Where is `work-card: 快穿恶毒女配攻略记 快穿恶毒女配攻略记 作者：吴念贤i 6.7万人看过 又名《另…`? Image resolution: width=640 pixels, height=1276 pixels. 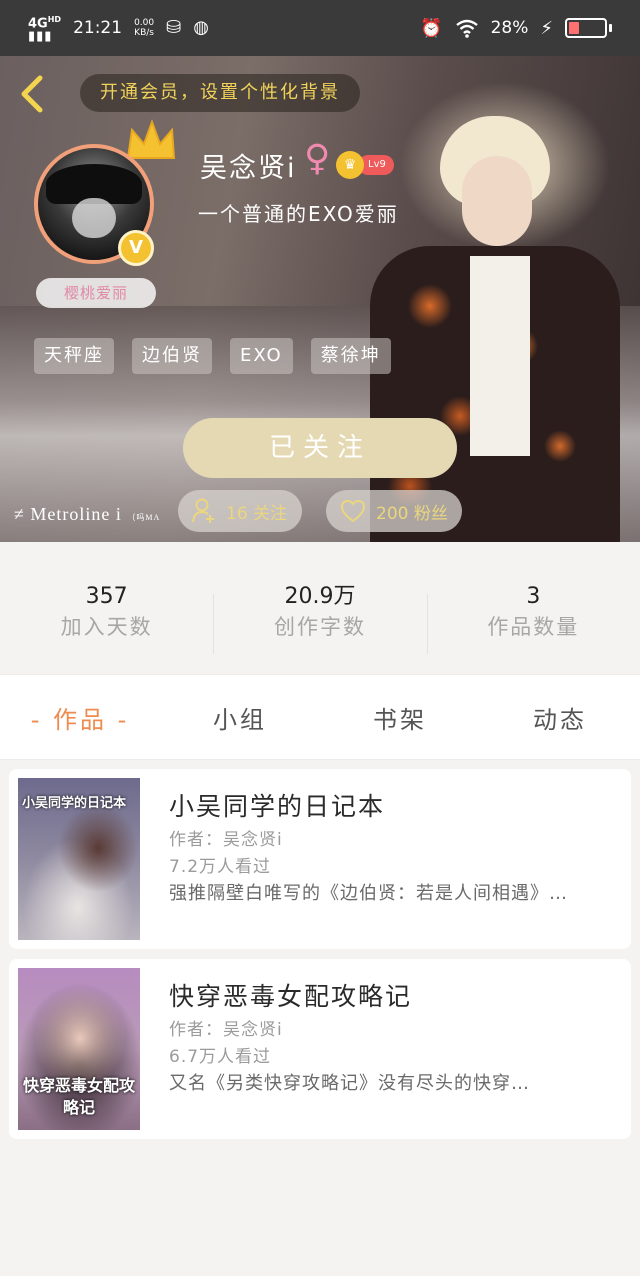
work-card: 快穿恶毒女配攻略记 快穿恶毒女配攻略记 作者：吴念贤i 6.7万人看过 又名《另… is located at coordinates (320, 1049).